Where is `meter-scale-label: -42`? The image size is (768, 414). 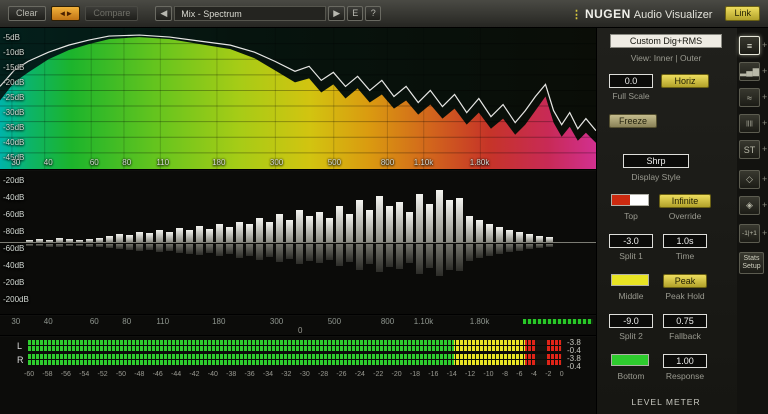 meter-scale-label: -42 is located at coordinates (194, 374).